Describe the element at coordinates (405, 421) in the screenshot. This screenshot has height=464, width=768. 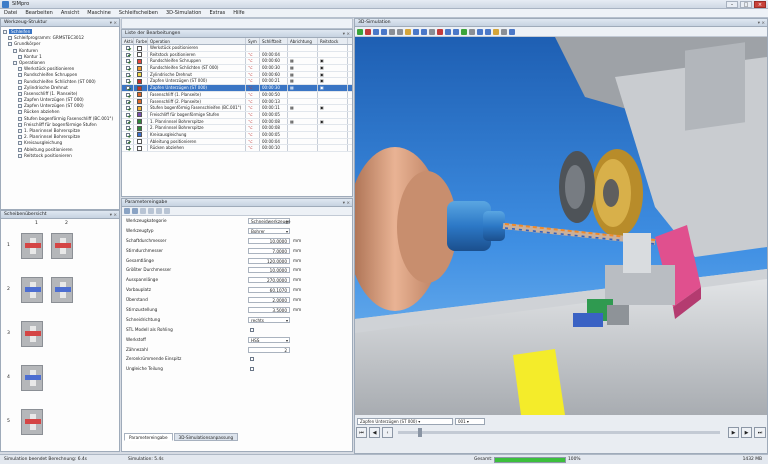
I see `operation-select: Zapfen Unterzügen (ST 000) ▾` at that location.